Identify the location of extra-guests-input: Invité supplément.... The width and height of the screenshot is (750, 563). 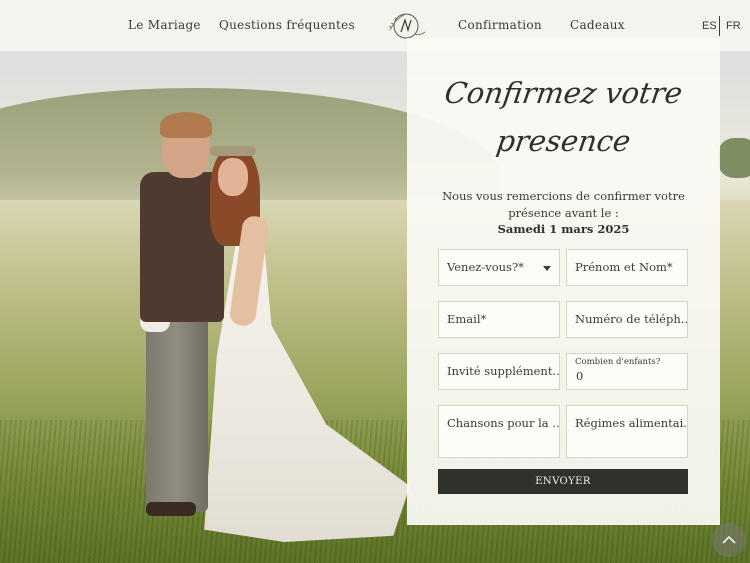
(499, 371).